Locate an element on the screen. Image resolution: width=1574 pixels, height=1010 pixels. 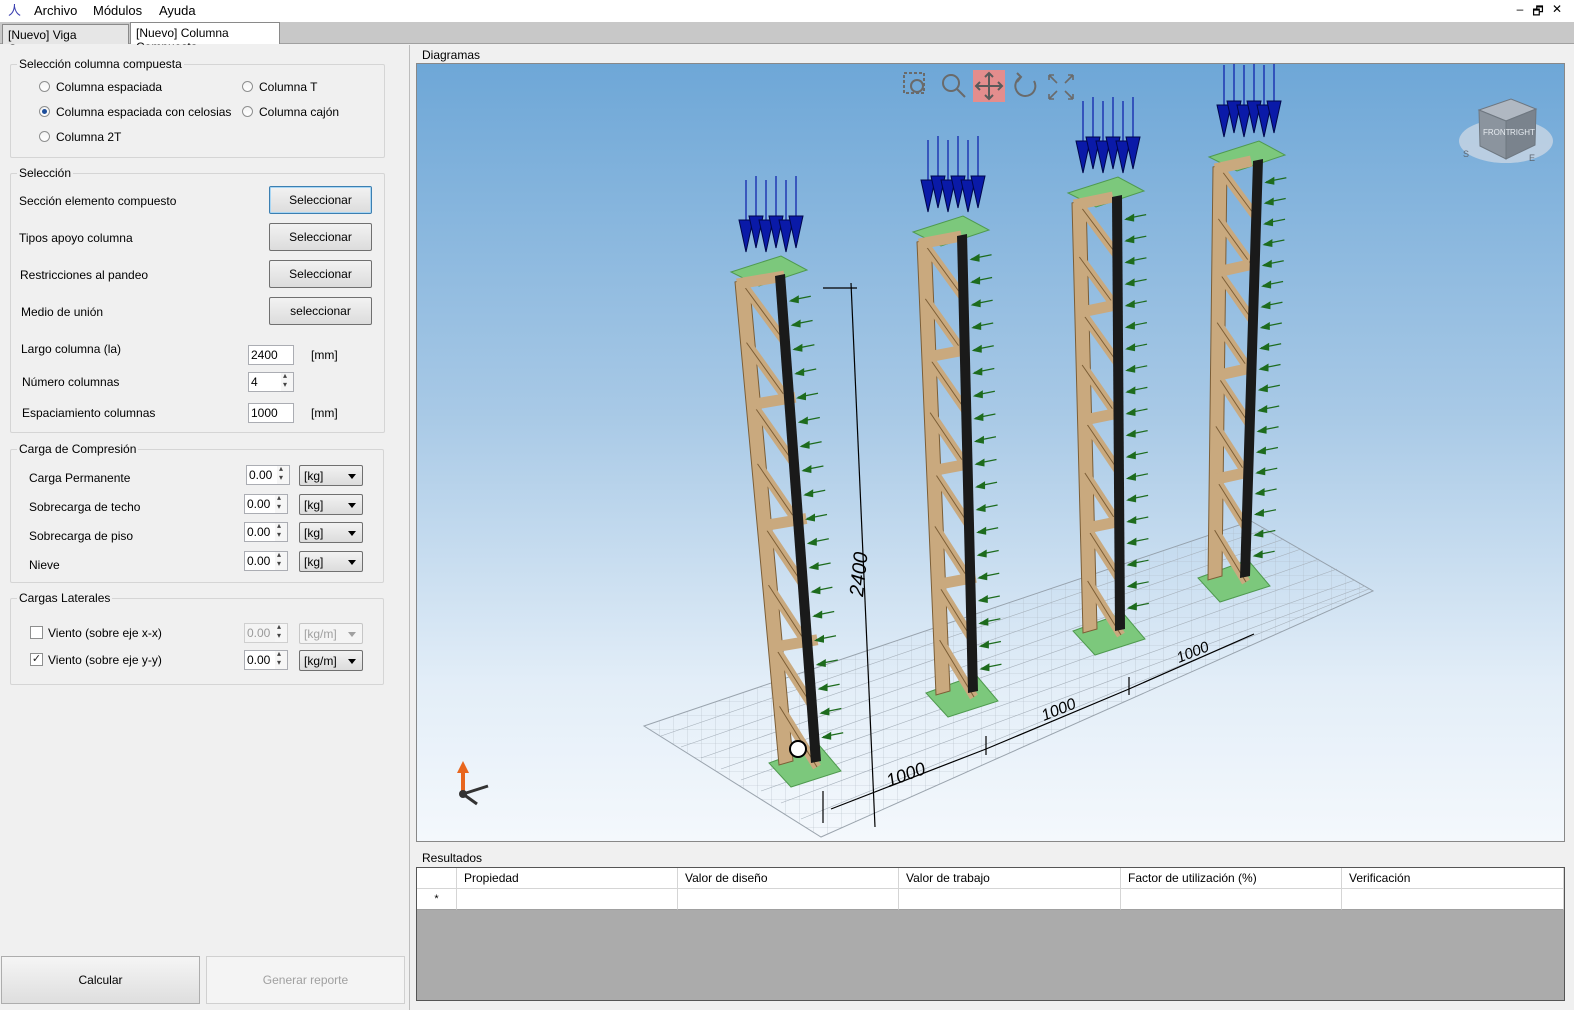
nieve-input: 0.00 is located at coordinates (260, 561).